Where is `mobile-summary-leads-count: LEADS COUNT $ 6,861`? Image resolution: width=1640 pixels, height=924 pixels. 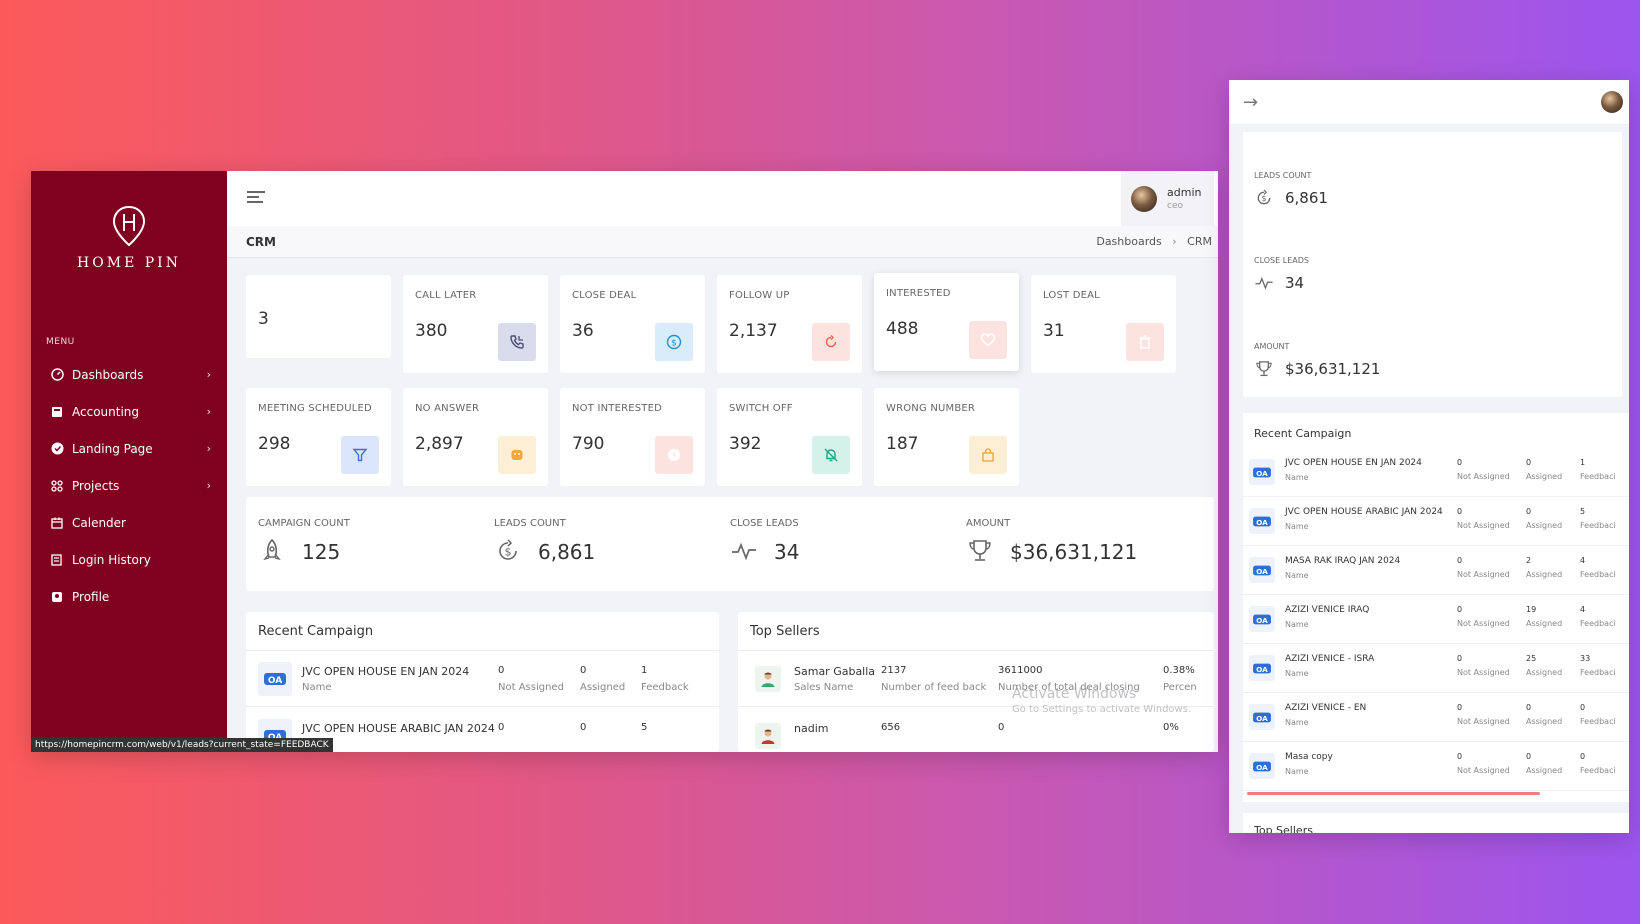 mobile-summary-leads-count: LEADS COUNT $ 6,861 is located at coordinates (1404, 189).